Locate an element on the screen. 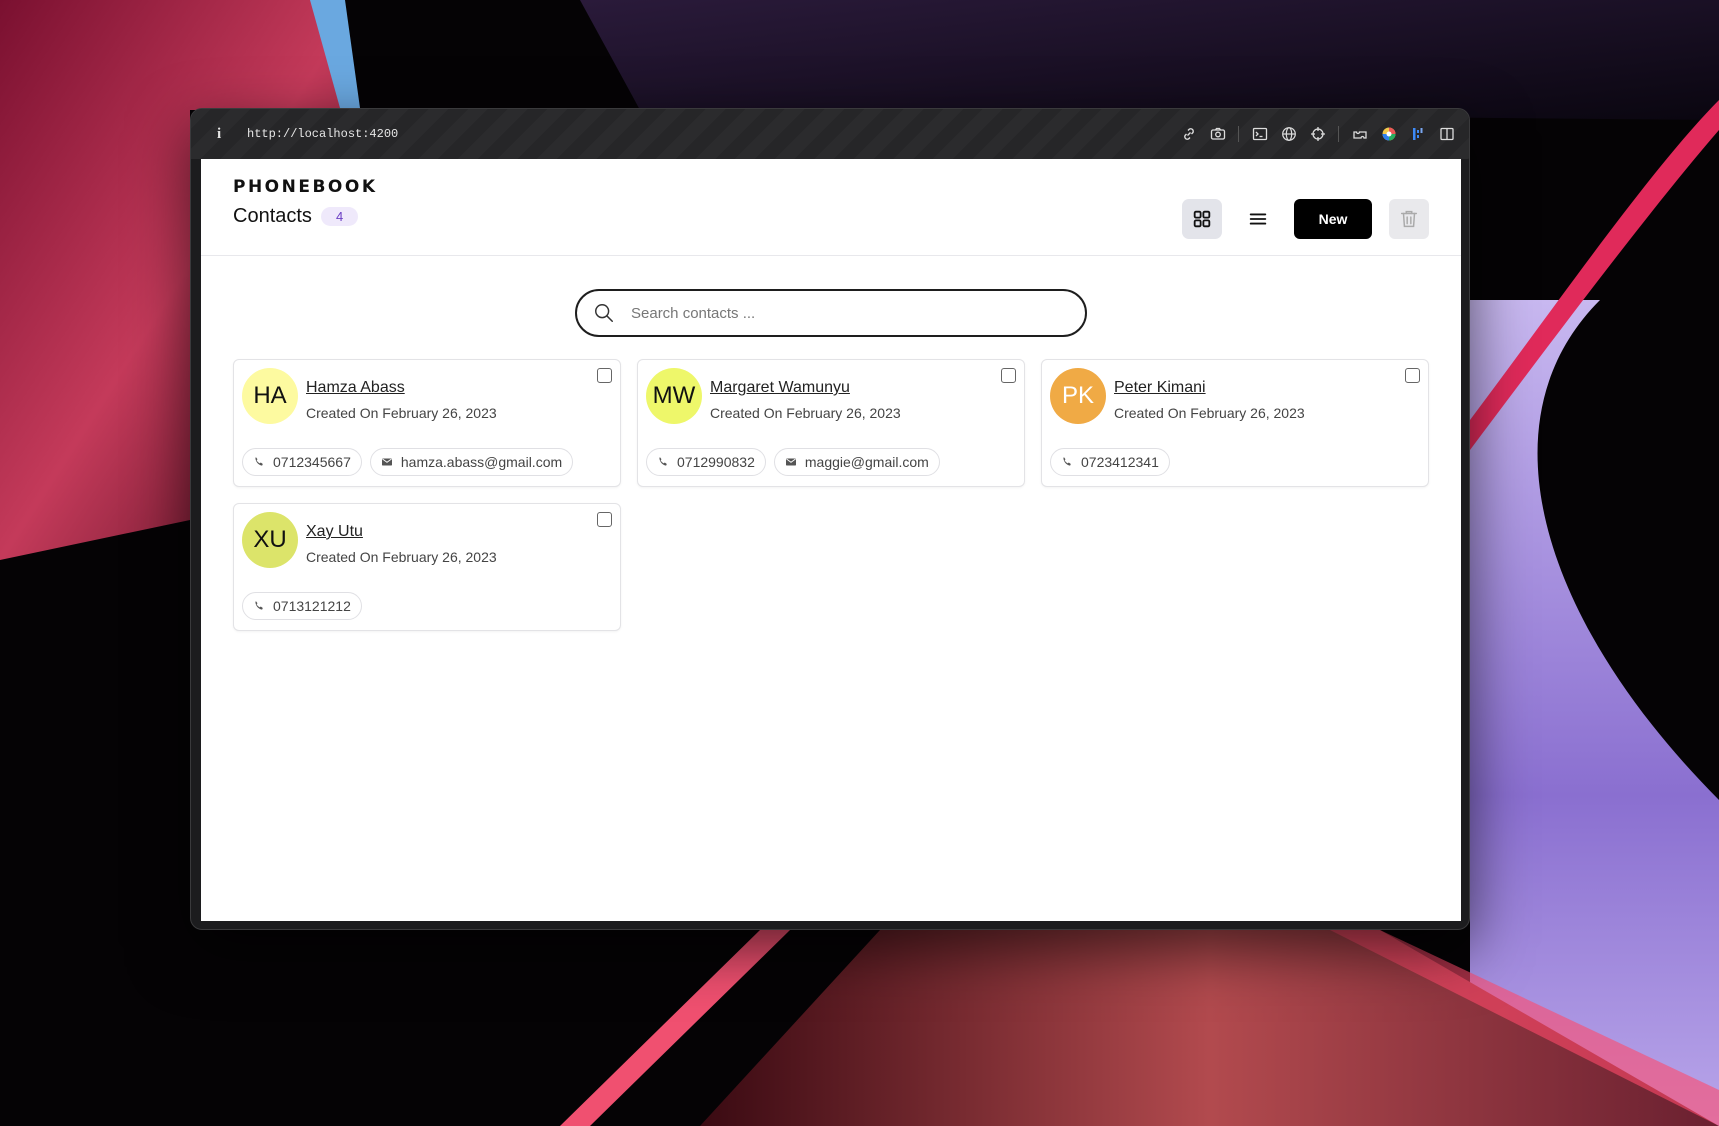 This screenshot has height=1126, width=1719. app-header: PHONEBOOK Contacts 4 New is located at coordinates (831, 207).